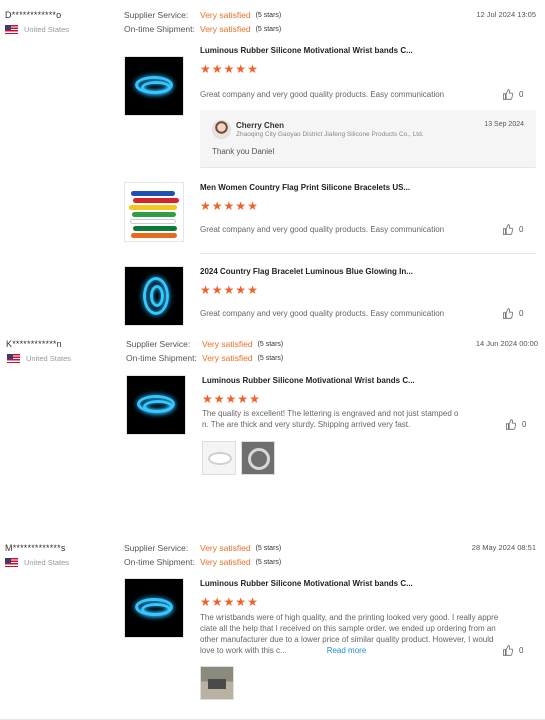  Describe the element at coordinates (506, 14) in the screenshot. I see `review-date: 12 Jul 2024 13:05` at that location.